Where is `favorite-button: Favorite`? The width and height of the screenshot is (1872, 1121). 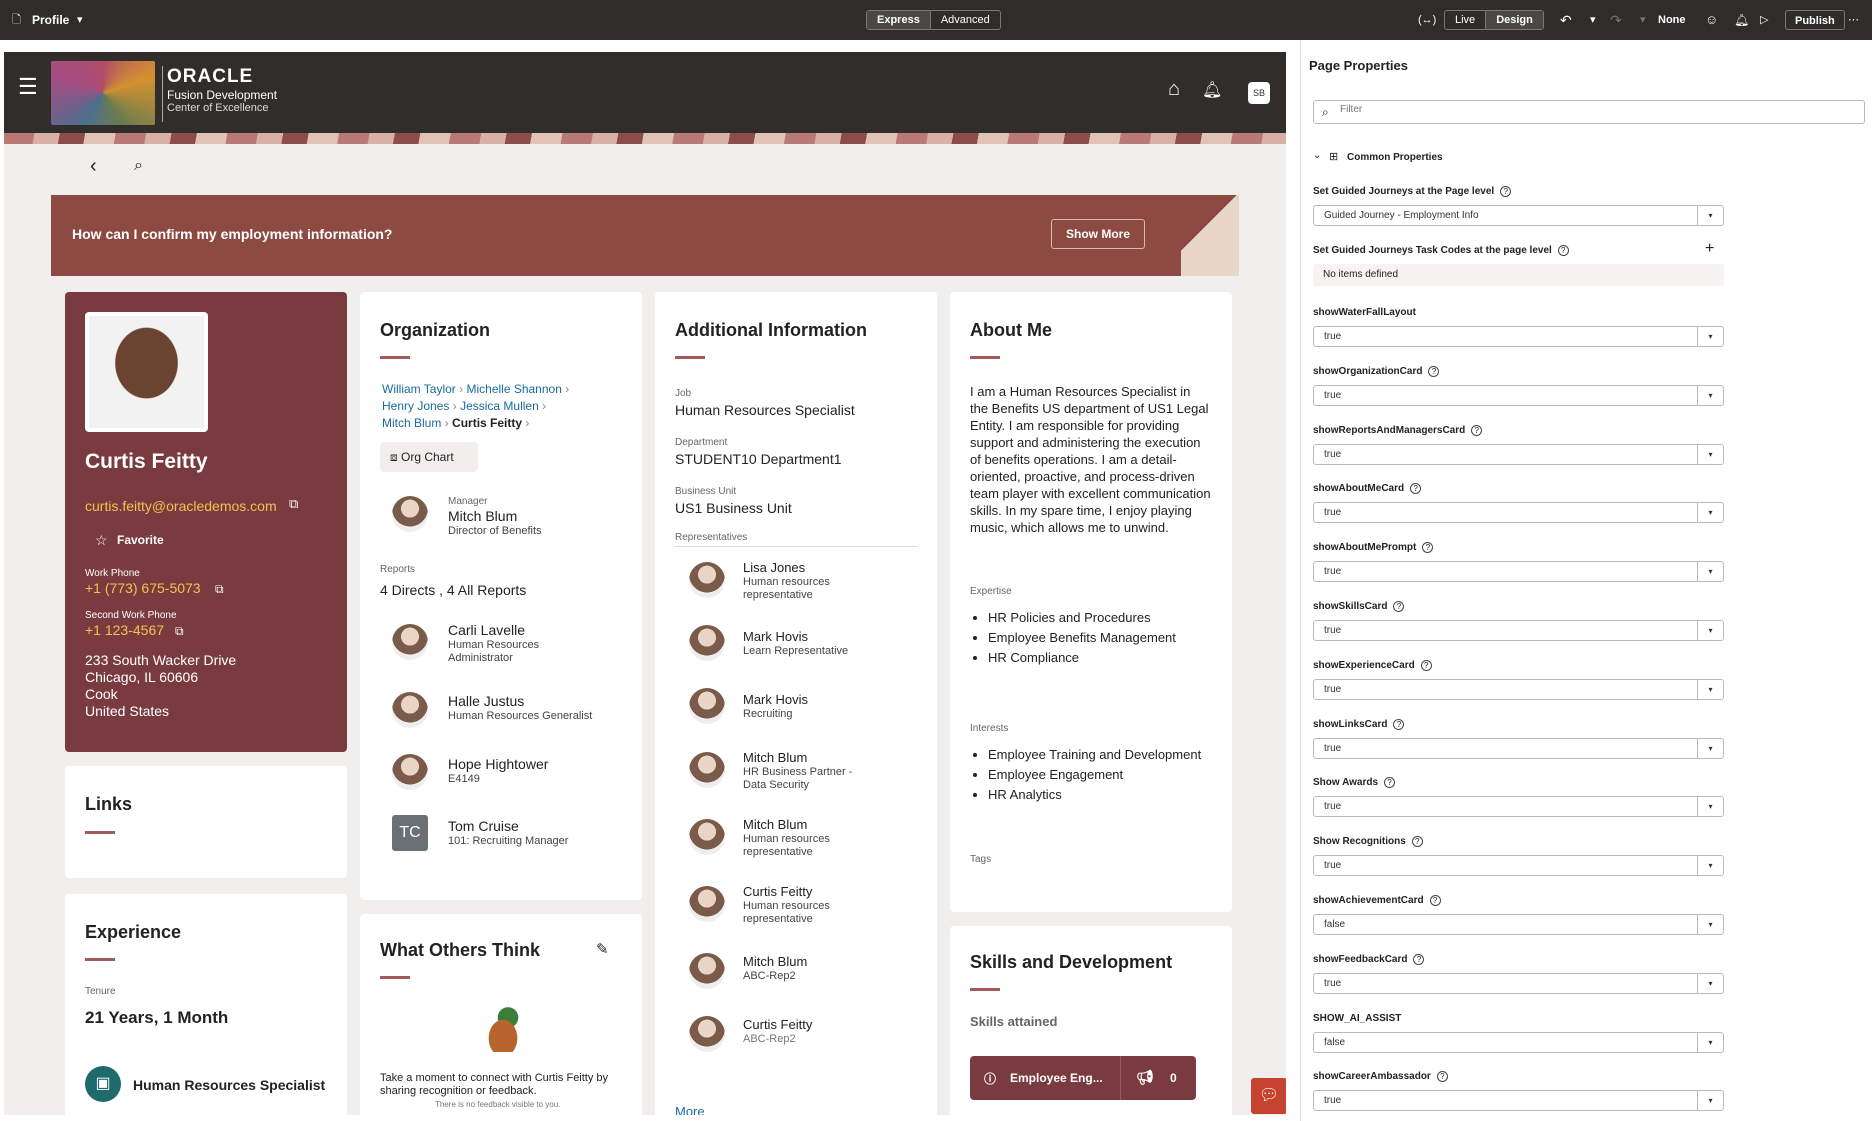
favorite-button: Favorite is located at coordinates (140, 540).